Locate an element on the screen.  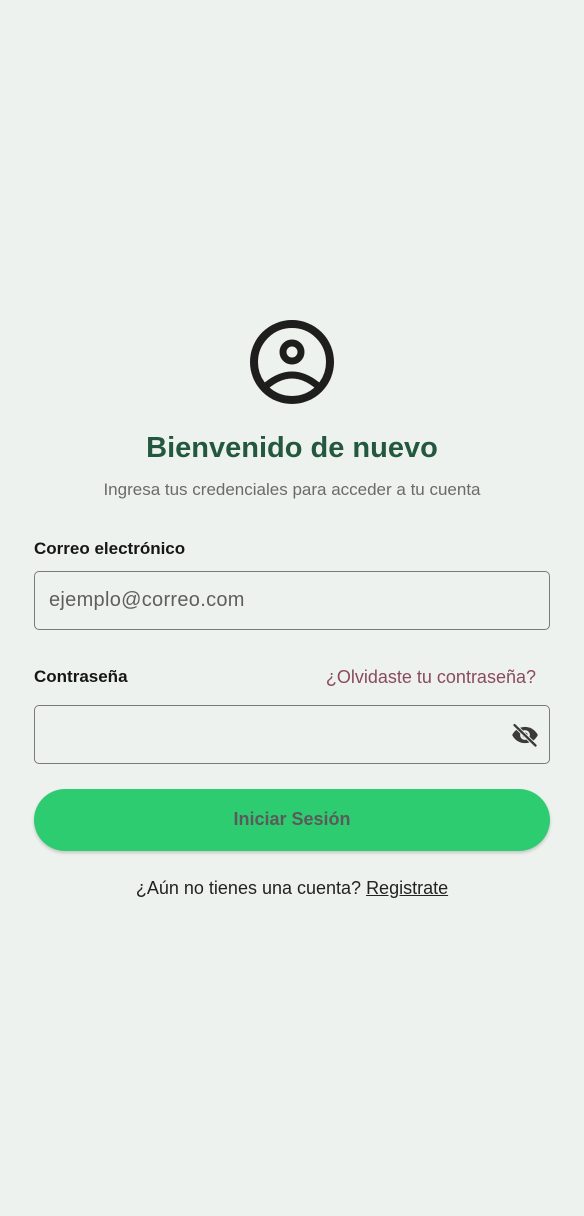
signup-link: Registrate is located at coordinates (407, 888).